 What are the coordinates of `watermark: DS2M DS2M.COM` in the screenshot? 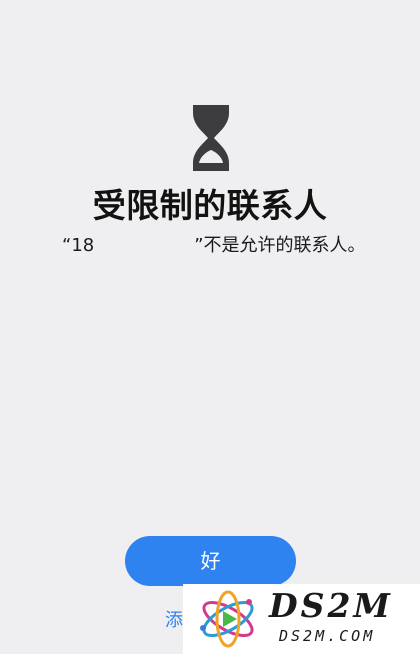 It's located at (301, 619).